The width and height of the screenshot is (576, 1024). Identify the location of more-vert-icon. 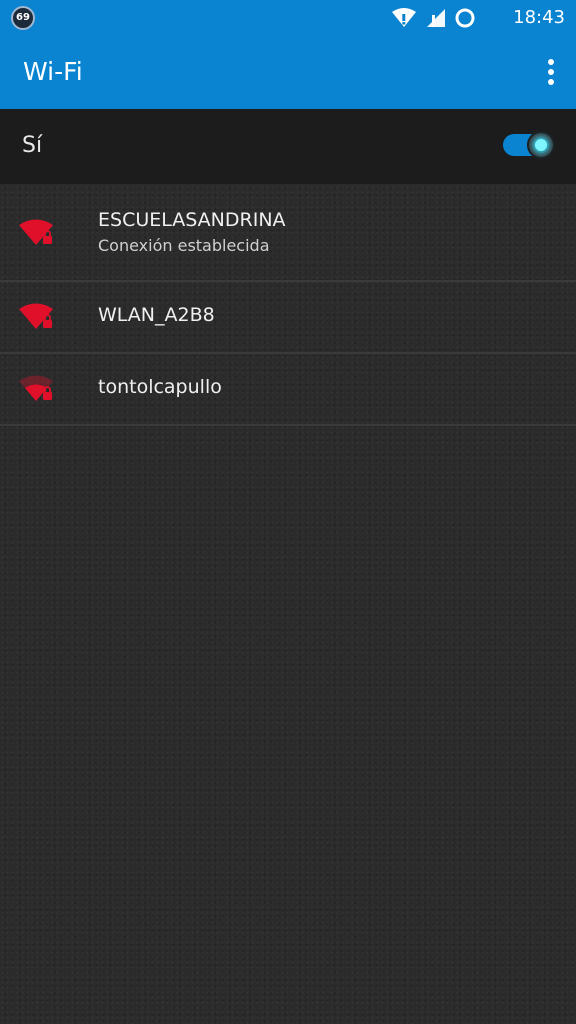
(551, 72).